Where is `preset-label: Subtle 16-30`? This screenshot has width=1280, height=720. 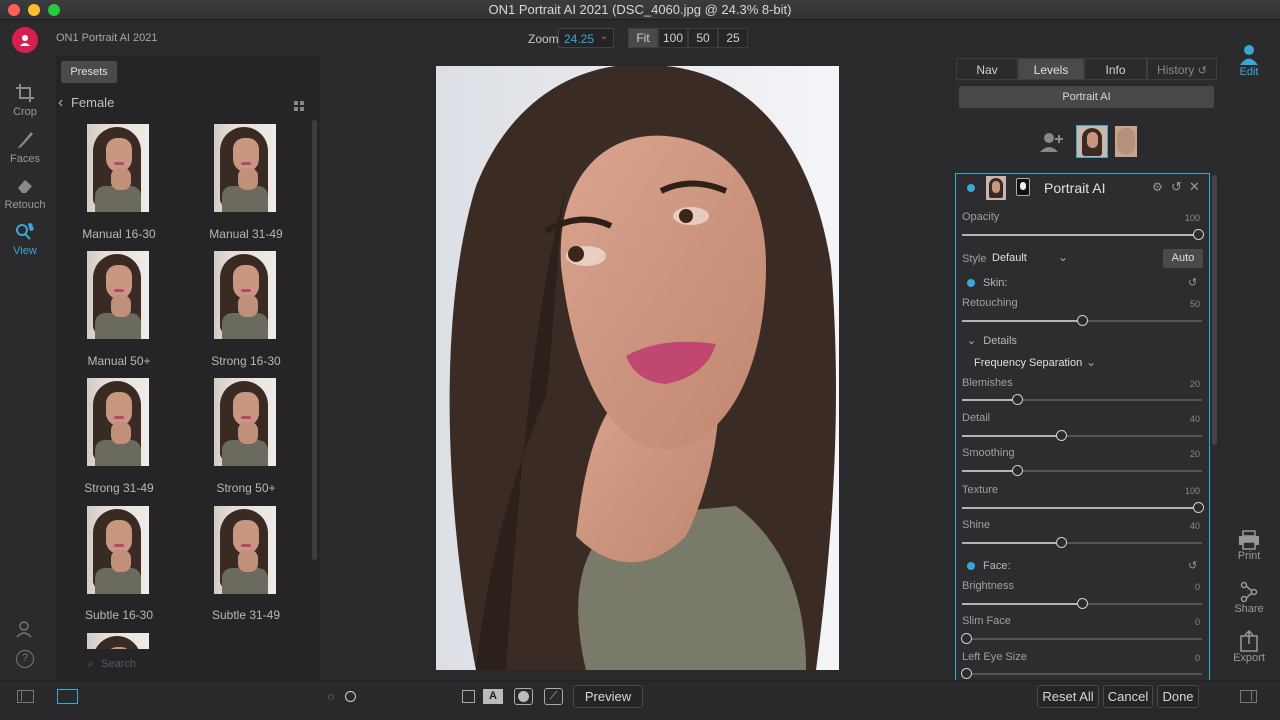 preset-label: Subtle 16-30 is located at coordinates (119, 615).